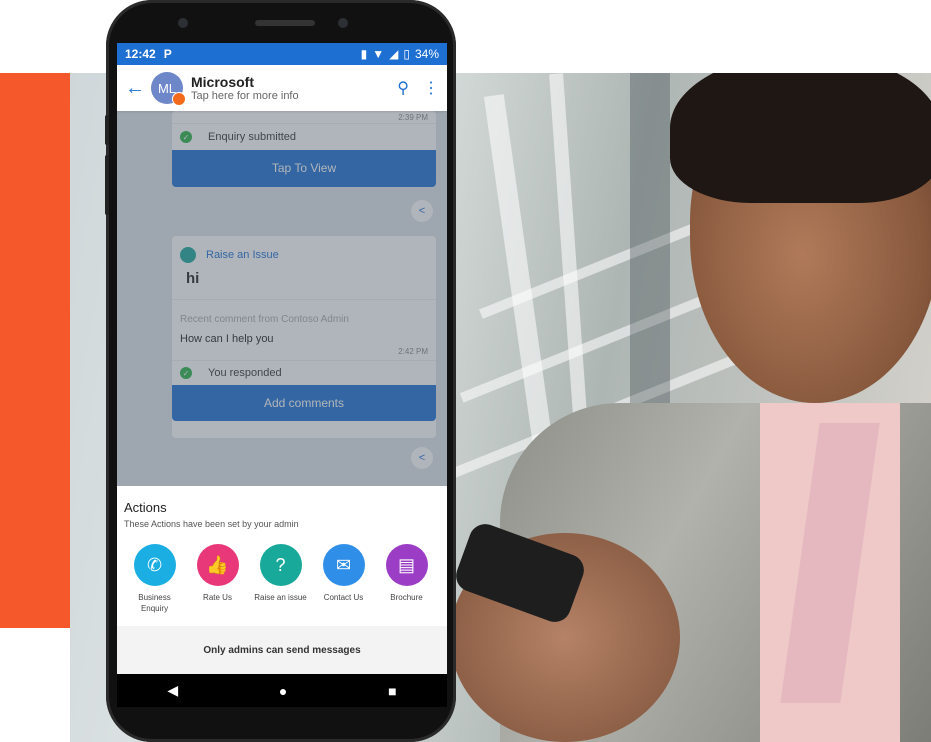 The height and width of the screenshot is (742, 931). I want to click on android-nav-bar: ◀ ● ■, so click(282, 690).